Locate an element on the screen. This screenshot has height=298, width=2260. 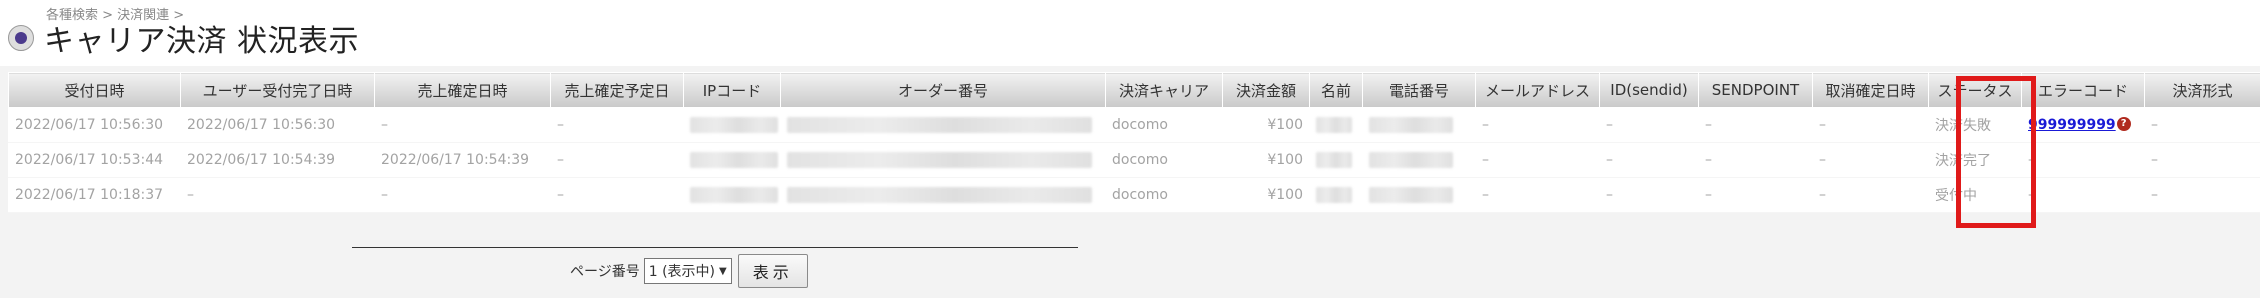
pager: ページ番号 1 (表示中) ▼ 表示 is located at coordinates (689, 271).